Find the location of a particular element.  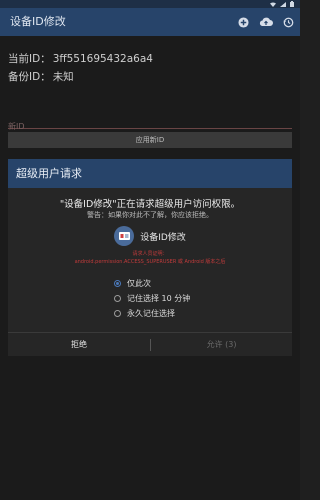

option-once: 仅此次 is located at coordinates (132, 283).